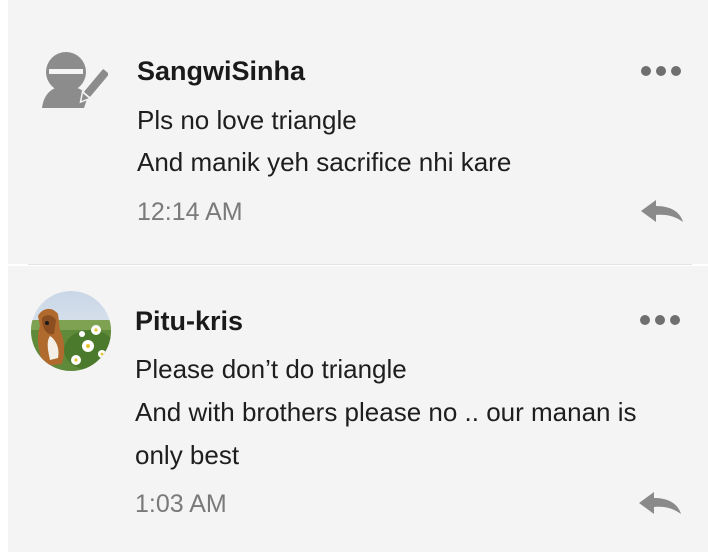 The height and width of the screenshot is (552, 708). I want to click on comment-divider, so click(360, 264).